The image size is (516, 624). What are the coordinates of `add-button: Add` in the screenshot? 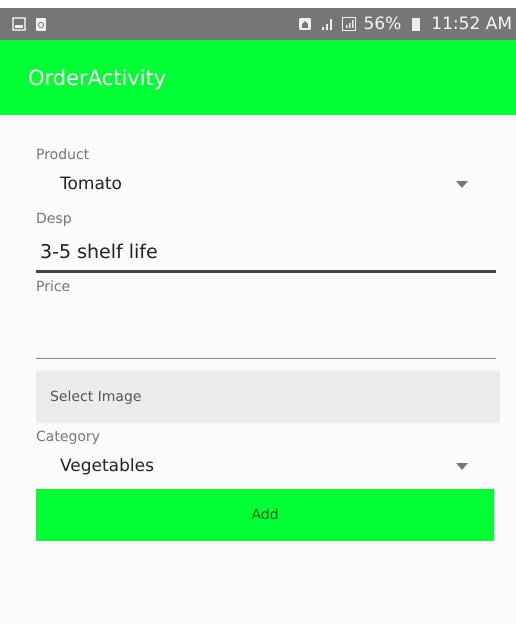 It's located at (265, 515).